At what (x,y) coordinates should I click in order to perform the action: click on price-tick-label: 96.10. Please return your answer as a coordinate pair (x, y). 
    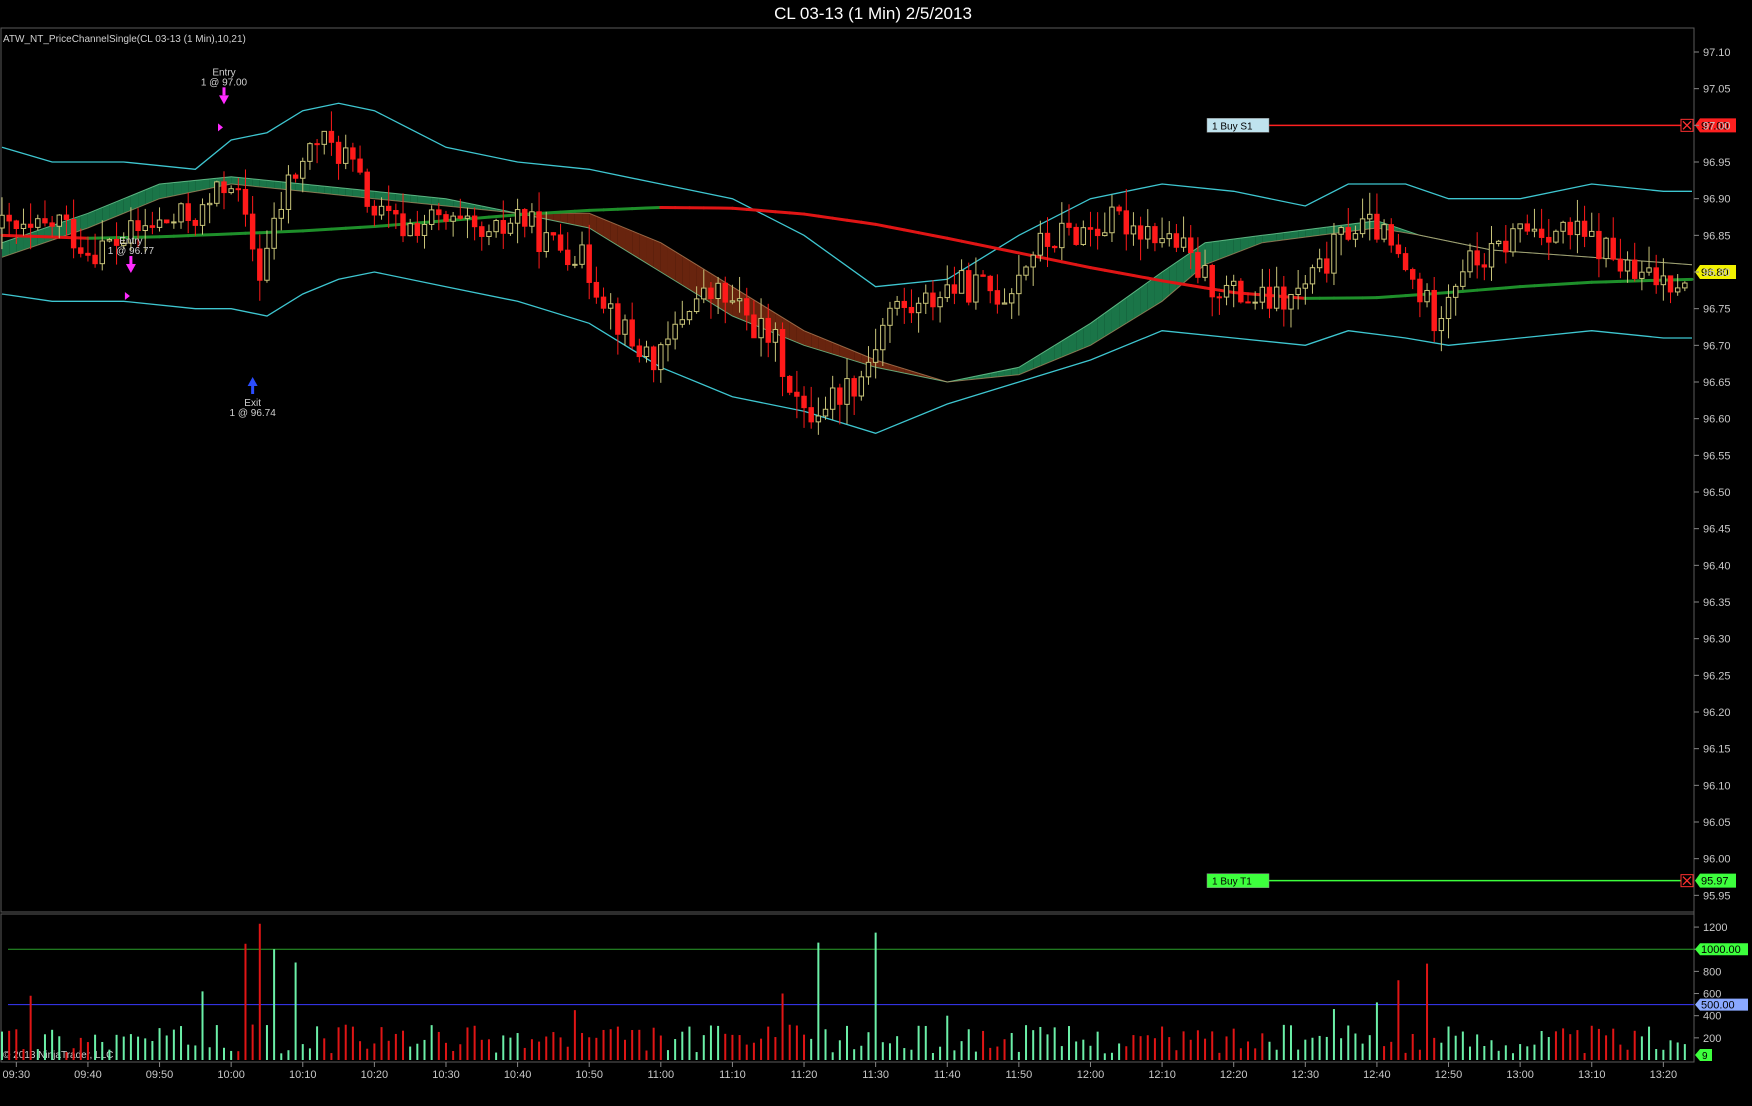
    Looking at the image, I should click on (1717, 786).